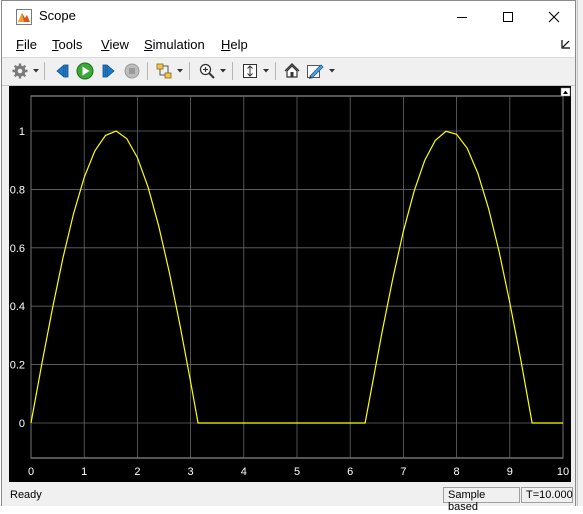 This screenshot has height=514, width=583. I want to click on stop-button, so click(132, 71).